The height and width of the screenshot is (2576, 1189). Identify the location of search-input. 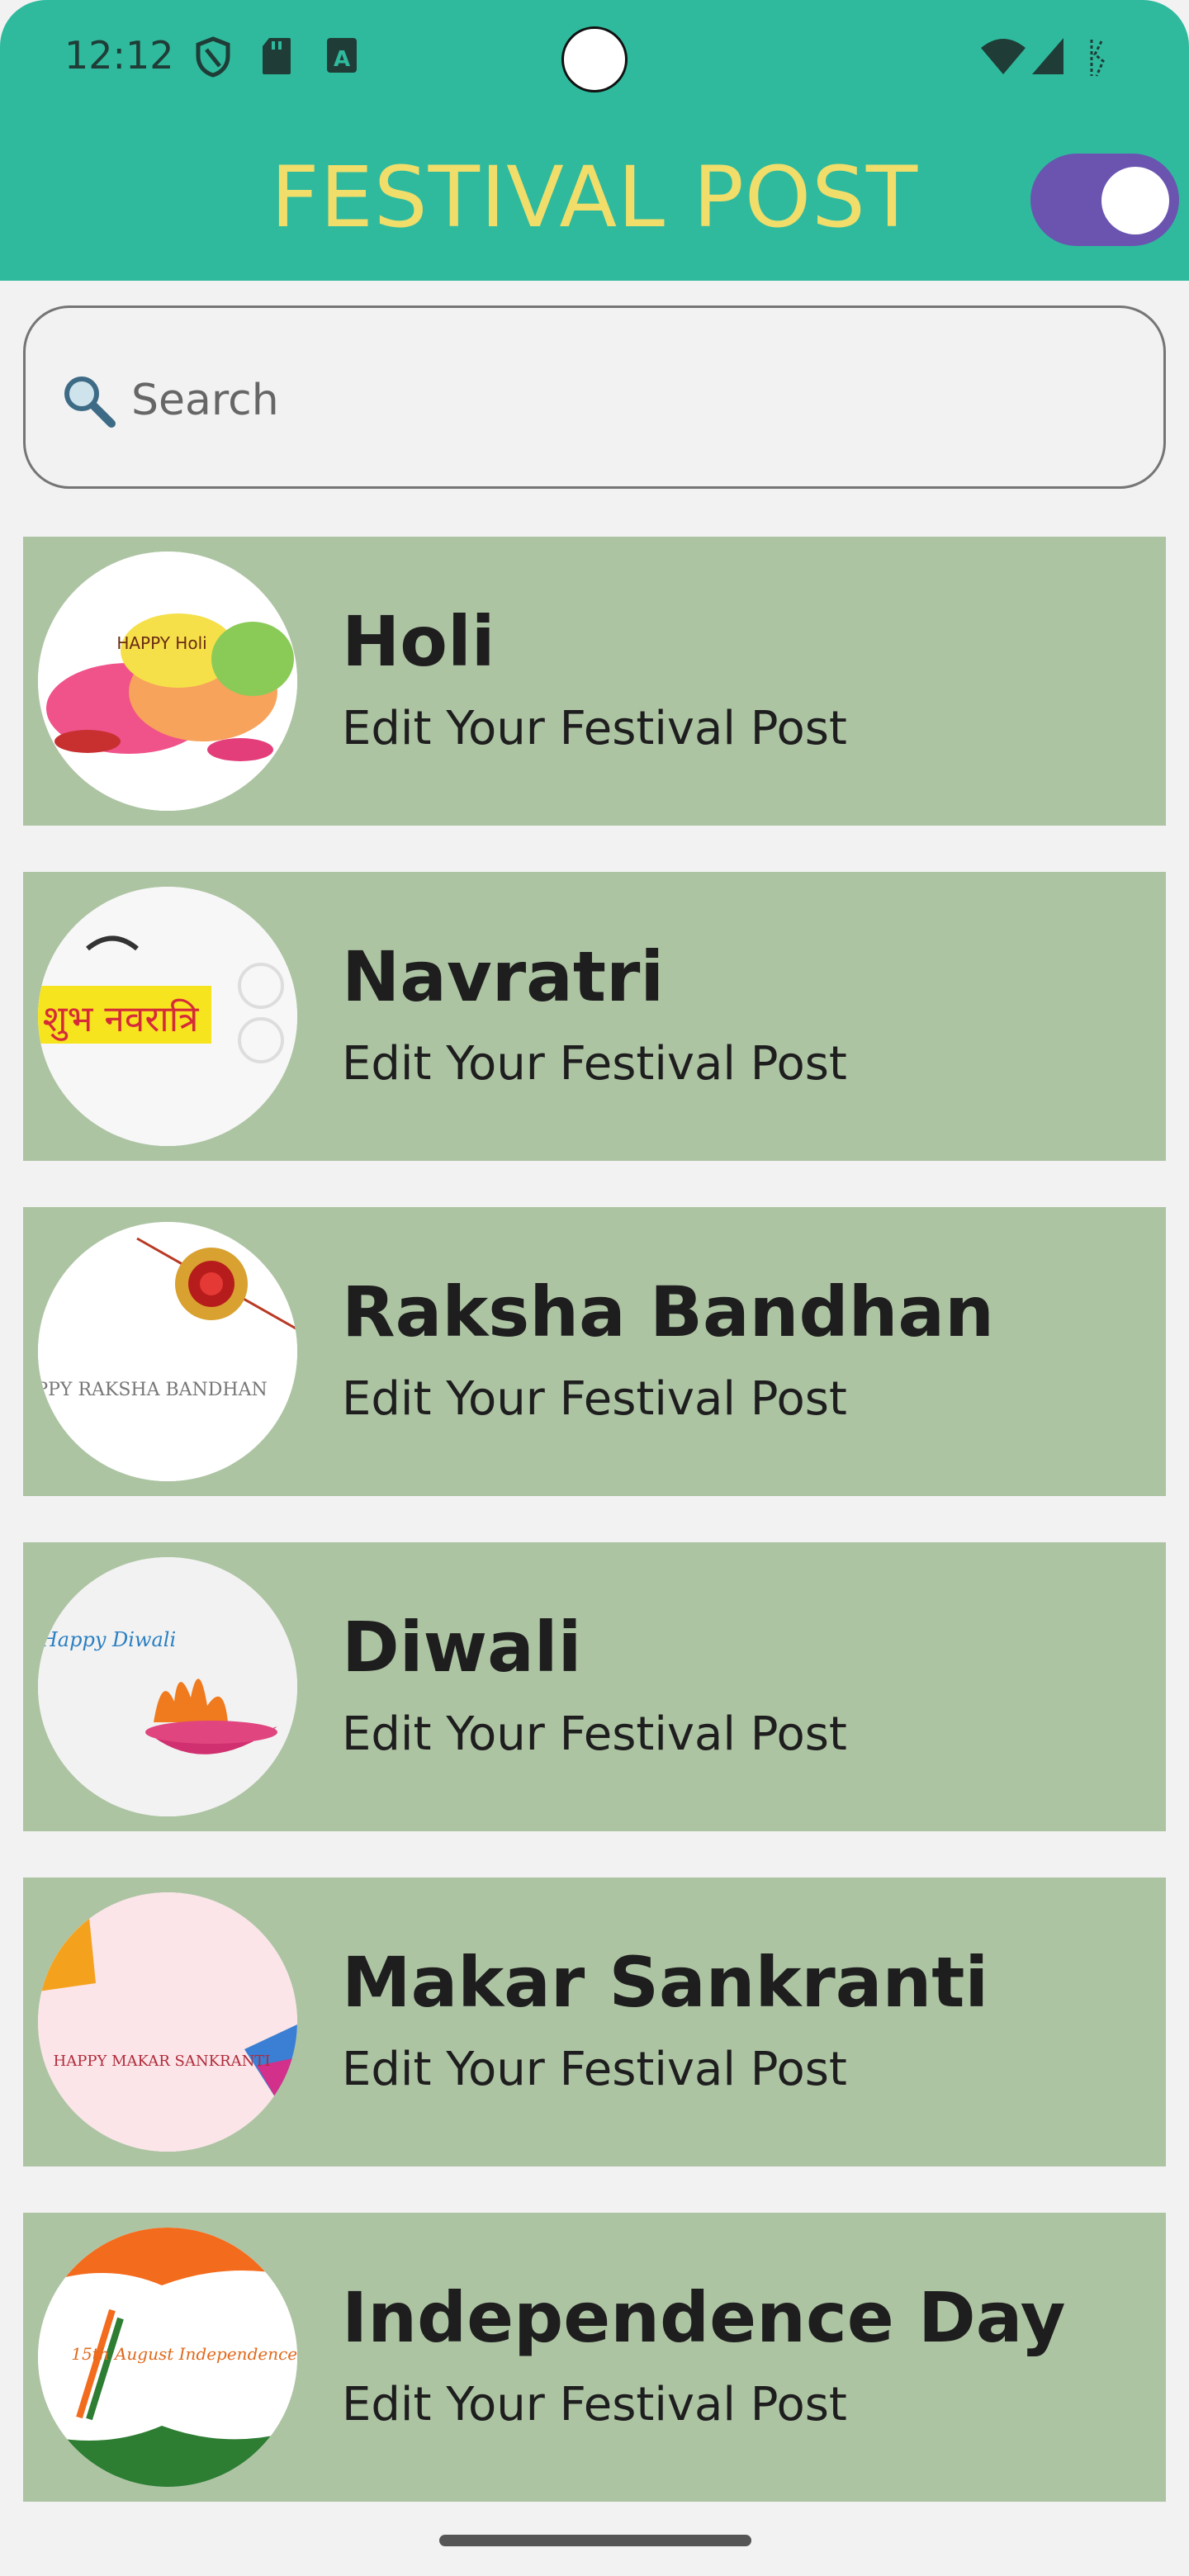
(585, 400).